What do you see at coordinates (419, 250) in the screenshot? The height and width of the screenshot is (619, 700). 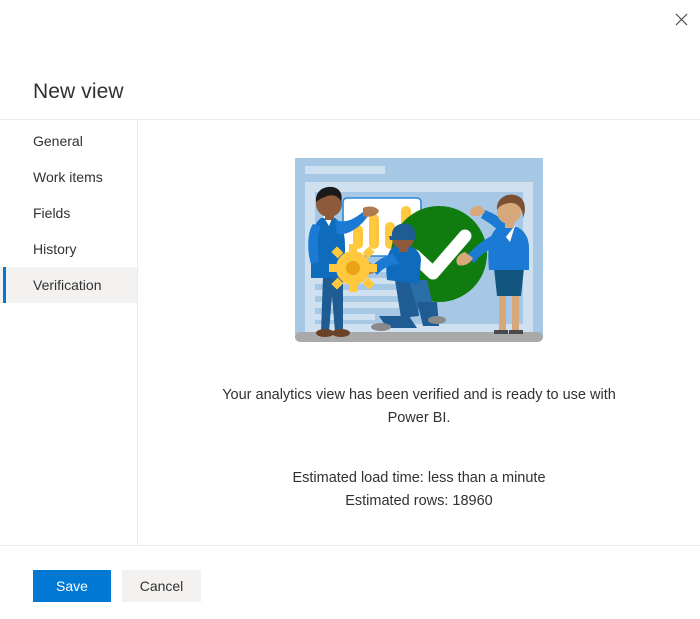 I see `analytics-verified-illustration` at bounding box center [419, 250].